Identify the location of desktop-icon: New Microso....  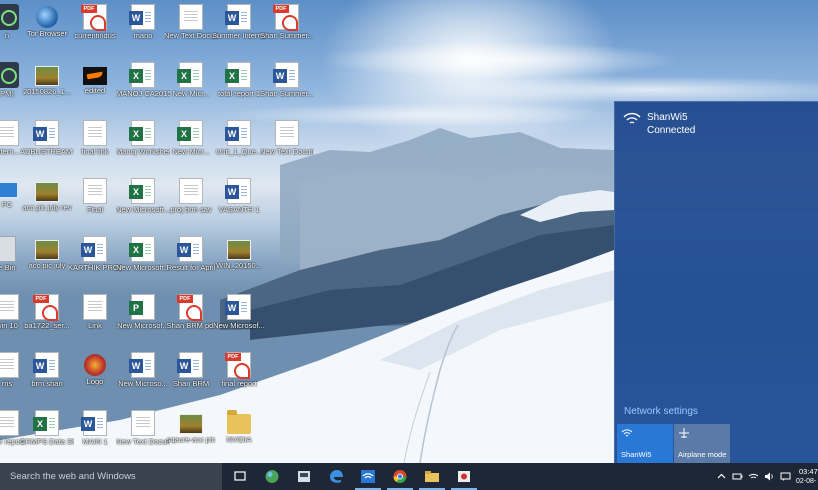
(143, 380).